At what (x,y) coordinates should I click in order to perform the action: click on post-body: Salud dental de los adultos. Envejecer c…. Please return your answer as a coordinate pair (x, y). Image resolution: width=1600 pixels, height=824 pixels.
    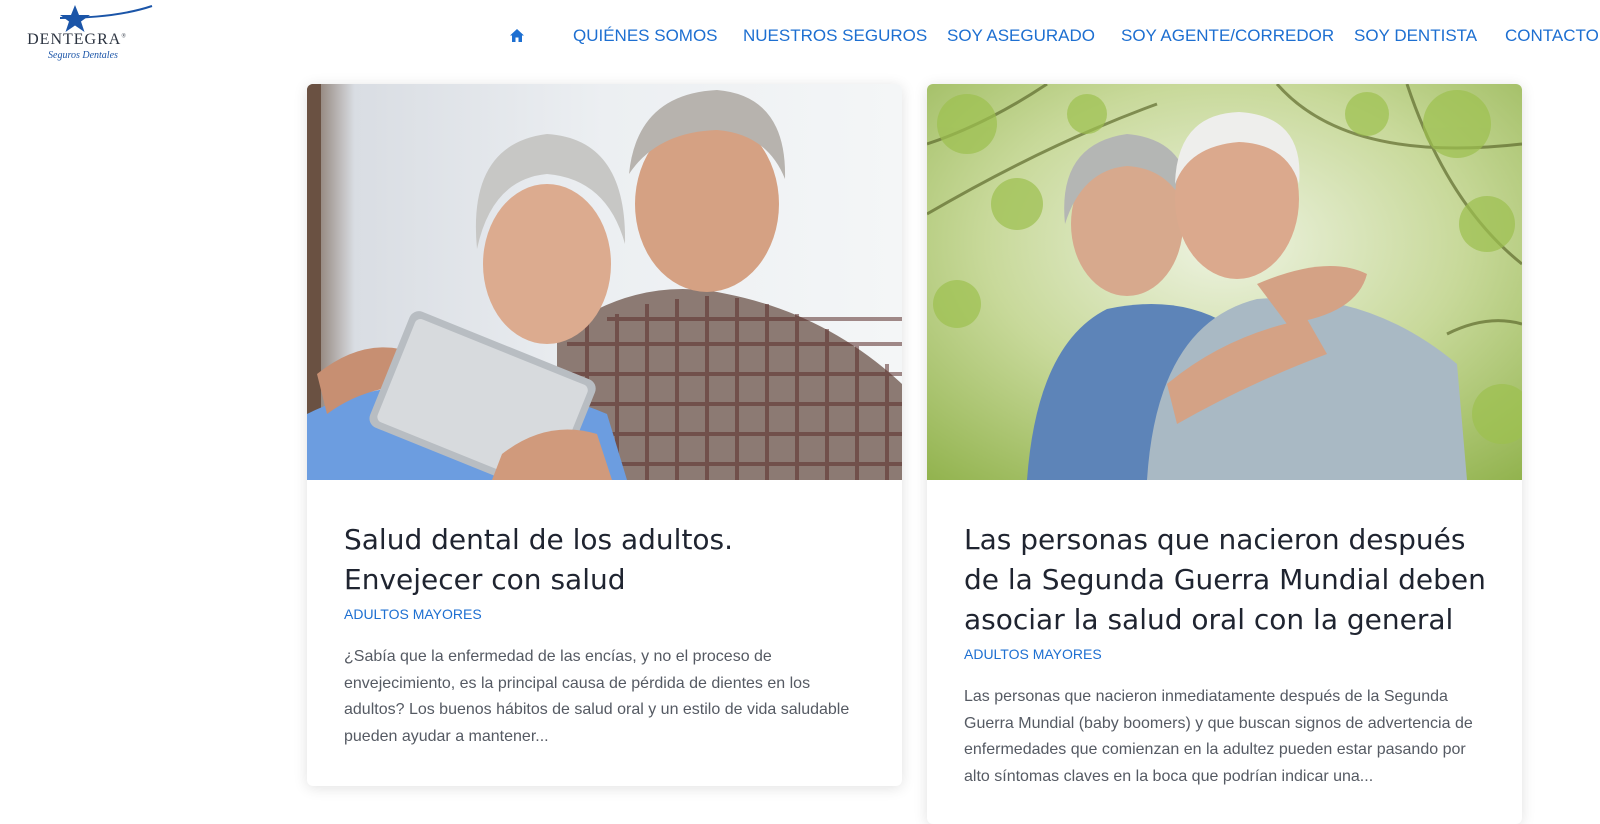
    Looking at the image, I should click on (604, 615).